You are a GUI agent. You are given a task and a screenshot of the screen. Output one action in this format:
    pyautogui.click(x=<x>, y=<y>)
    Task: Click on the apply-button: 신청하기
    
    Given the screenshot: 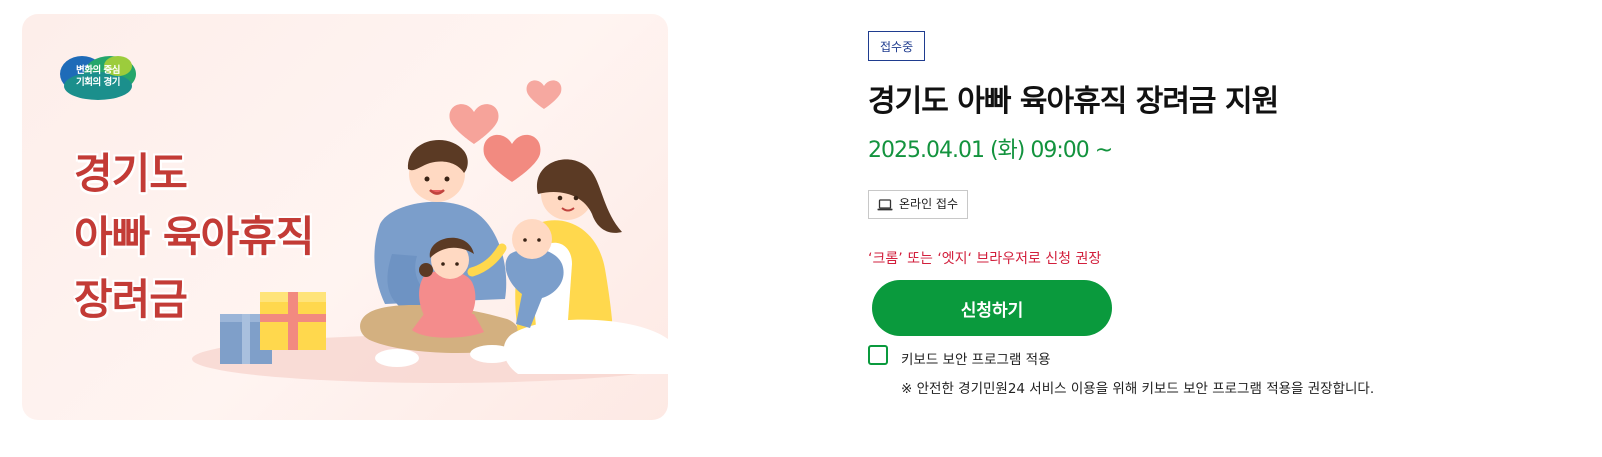 What is the action you would take?
    pyautogui.click(x=992, y=308)
    